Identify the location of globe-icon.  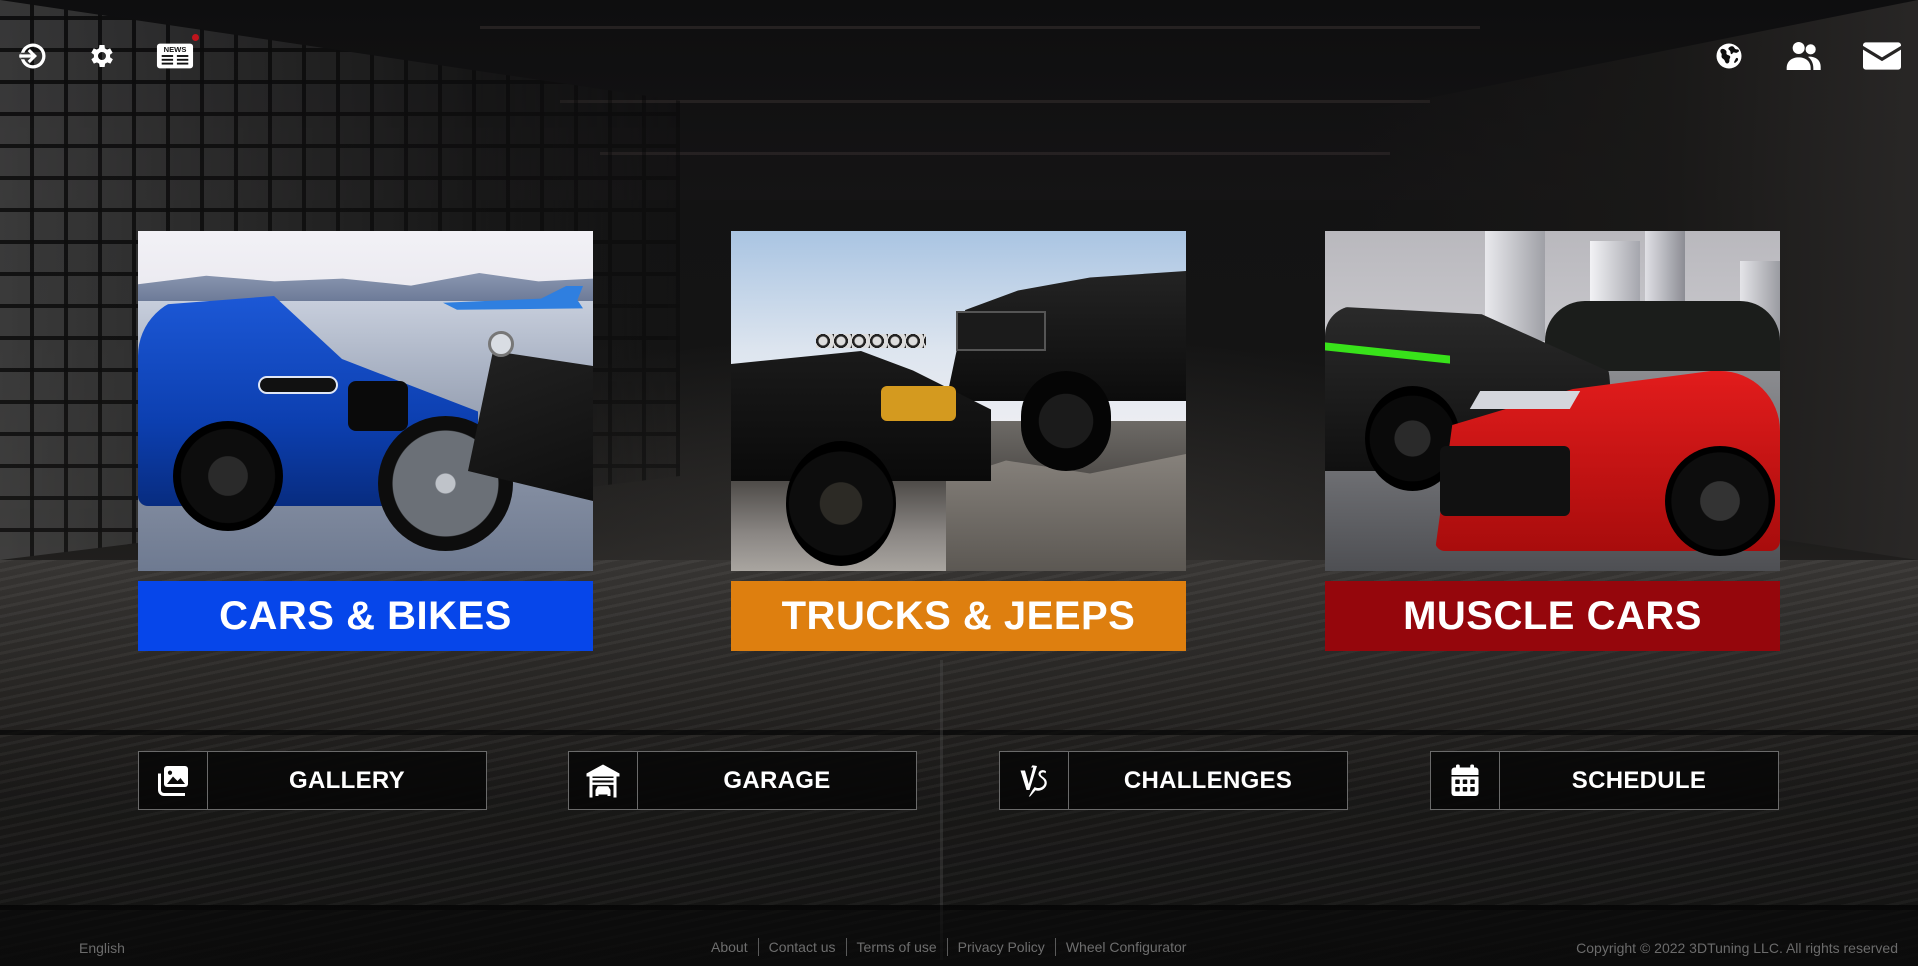
(1729, 56).